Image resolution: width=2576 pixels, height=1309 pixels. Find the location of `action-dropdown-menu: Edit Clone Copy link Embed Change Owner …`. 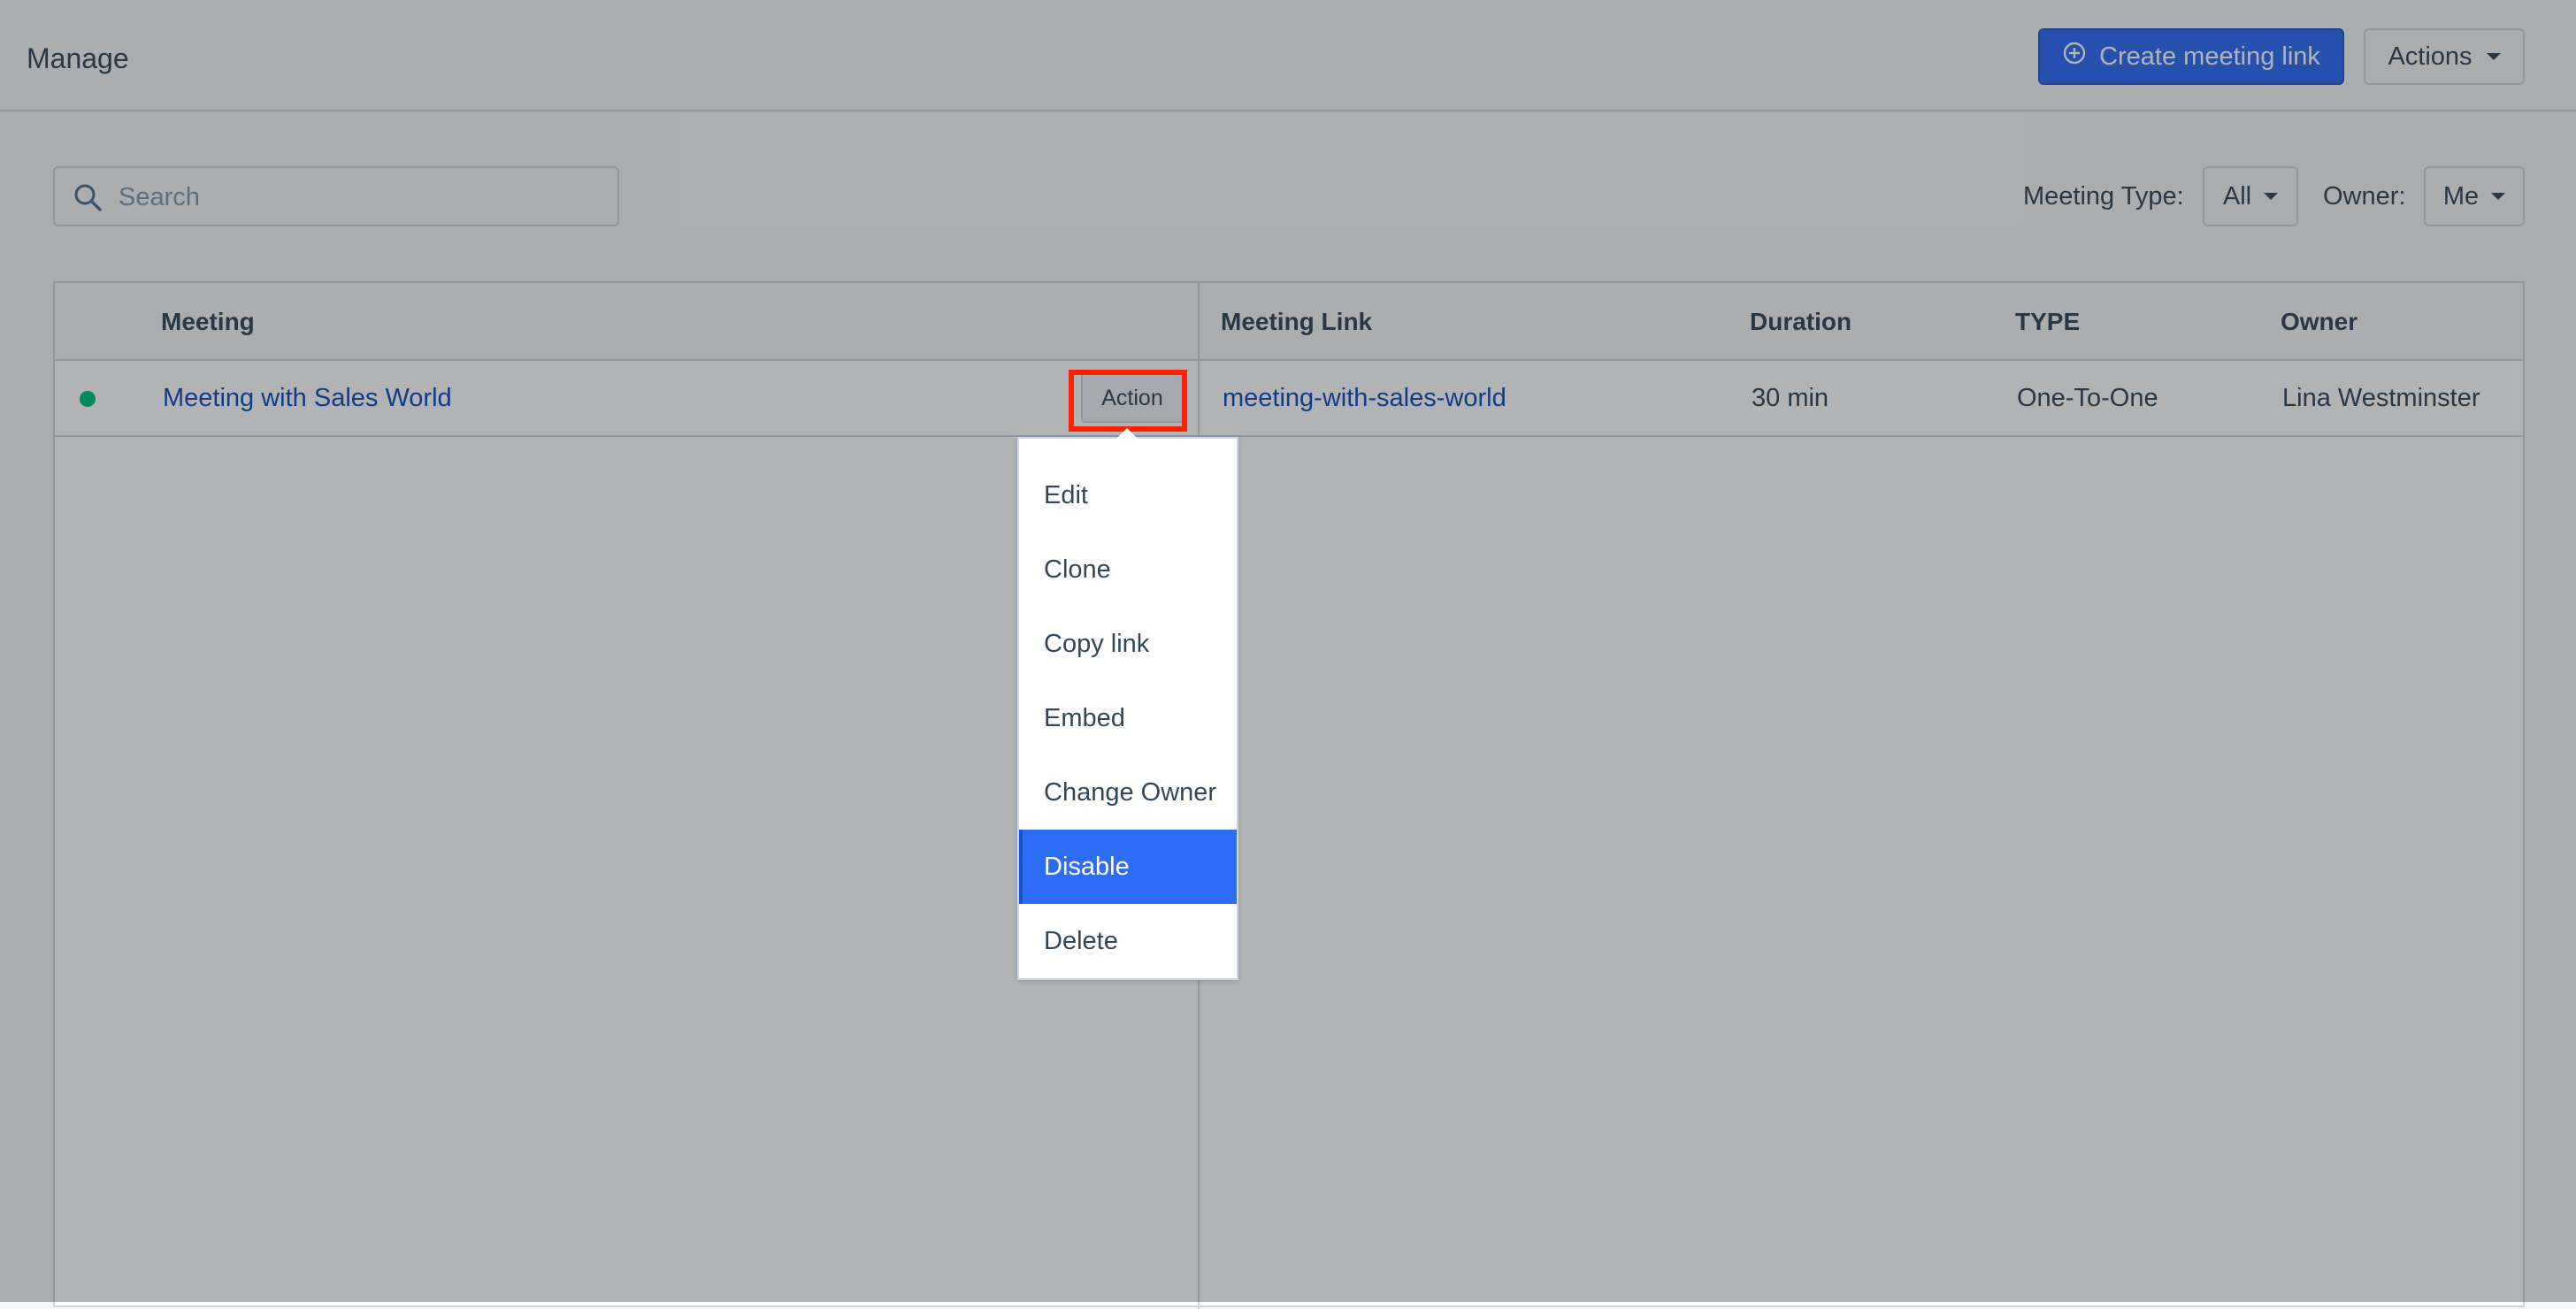

action-dropdown-menu: Edit Clone Copy link Embed Change Owner … is located at coordinates (1127, 708).